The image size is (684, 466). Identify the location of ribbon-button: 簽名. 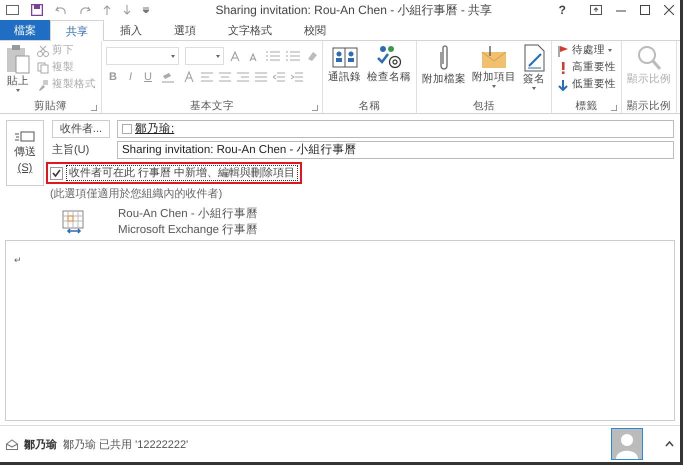
(534, 67).